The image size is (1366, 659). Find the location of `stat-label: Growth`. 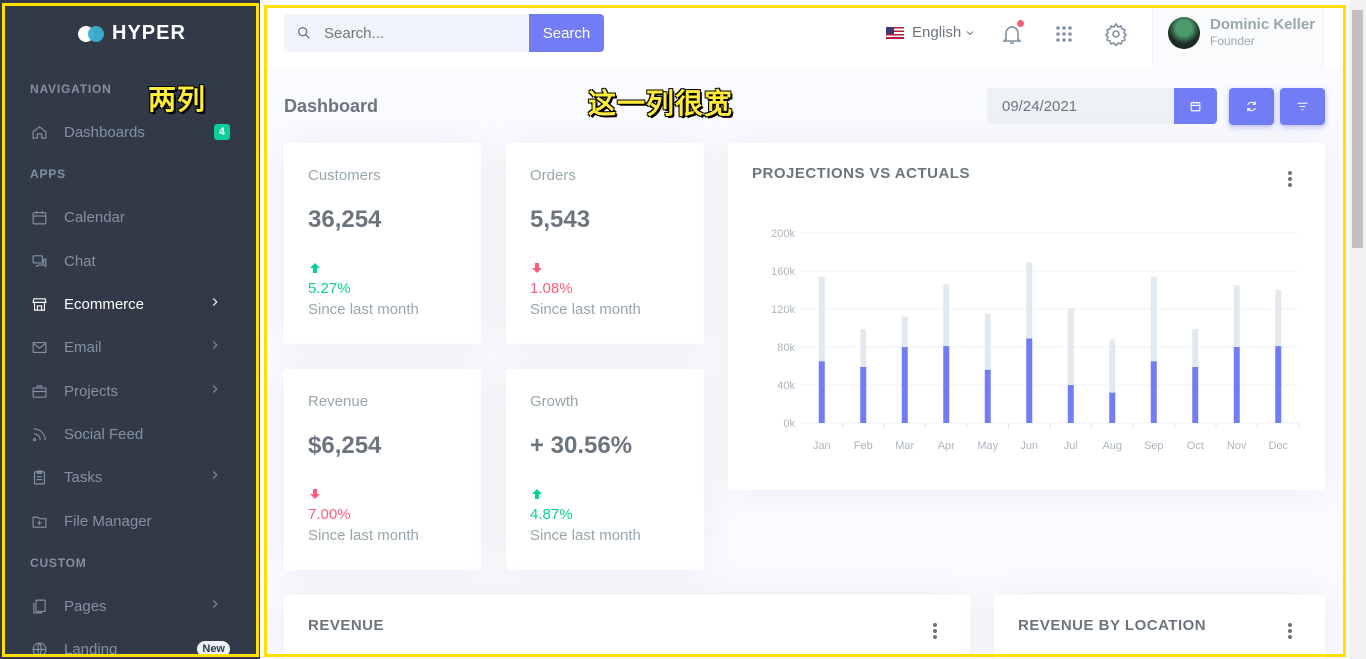

stat-label: Growth is located at coordinates (554, 401).